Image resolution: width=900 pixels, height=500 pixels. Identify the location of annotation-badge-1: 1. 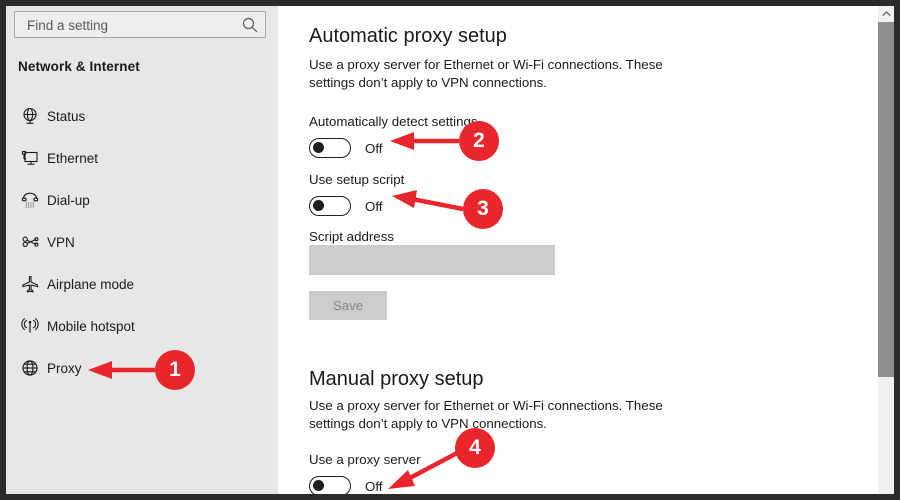
(175, 370).